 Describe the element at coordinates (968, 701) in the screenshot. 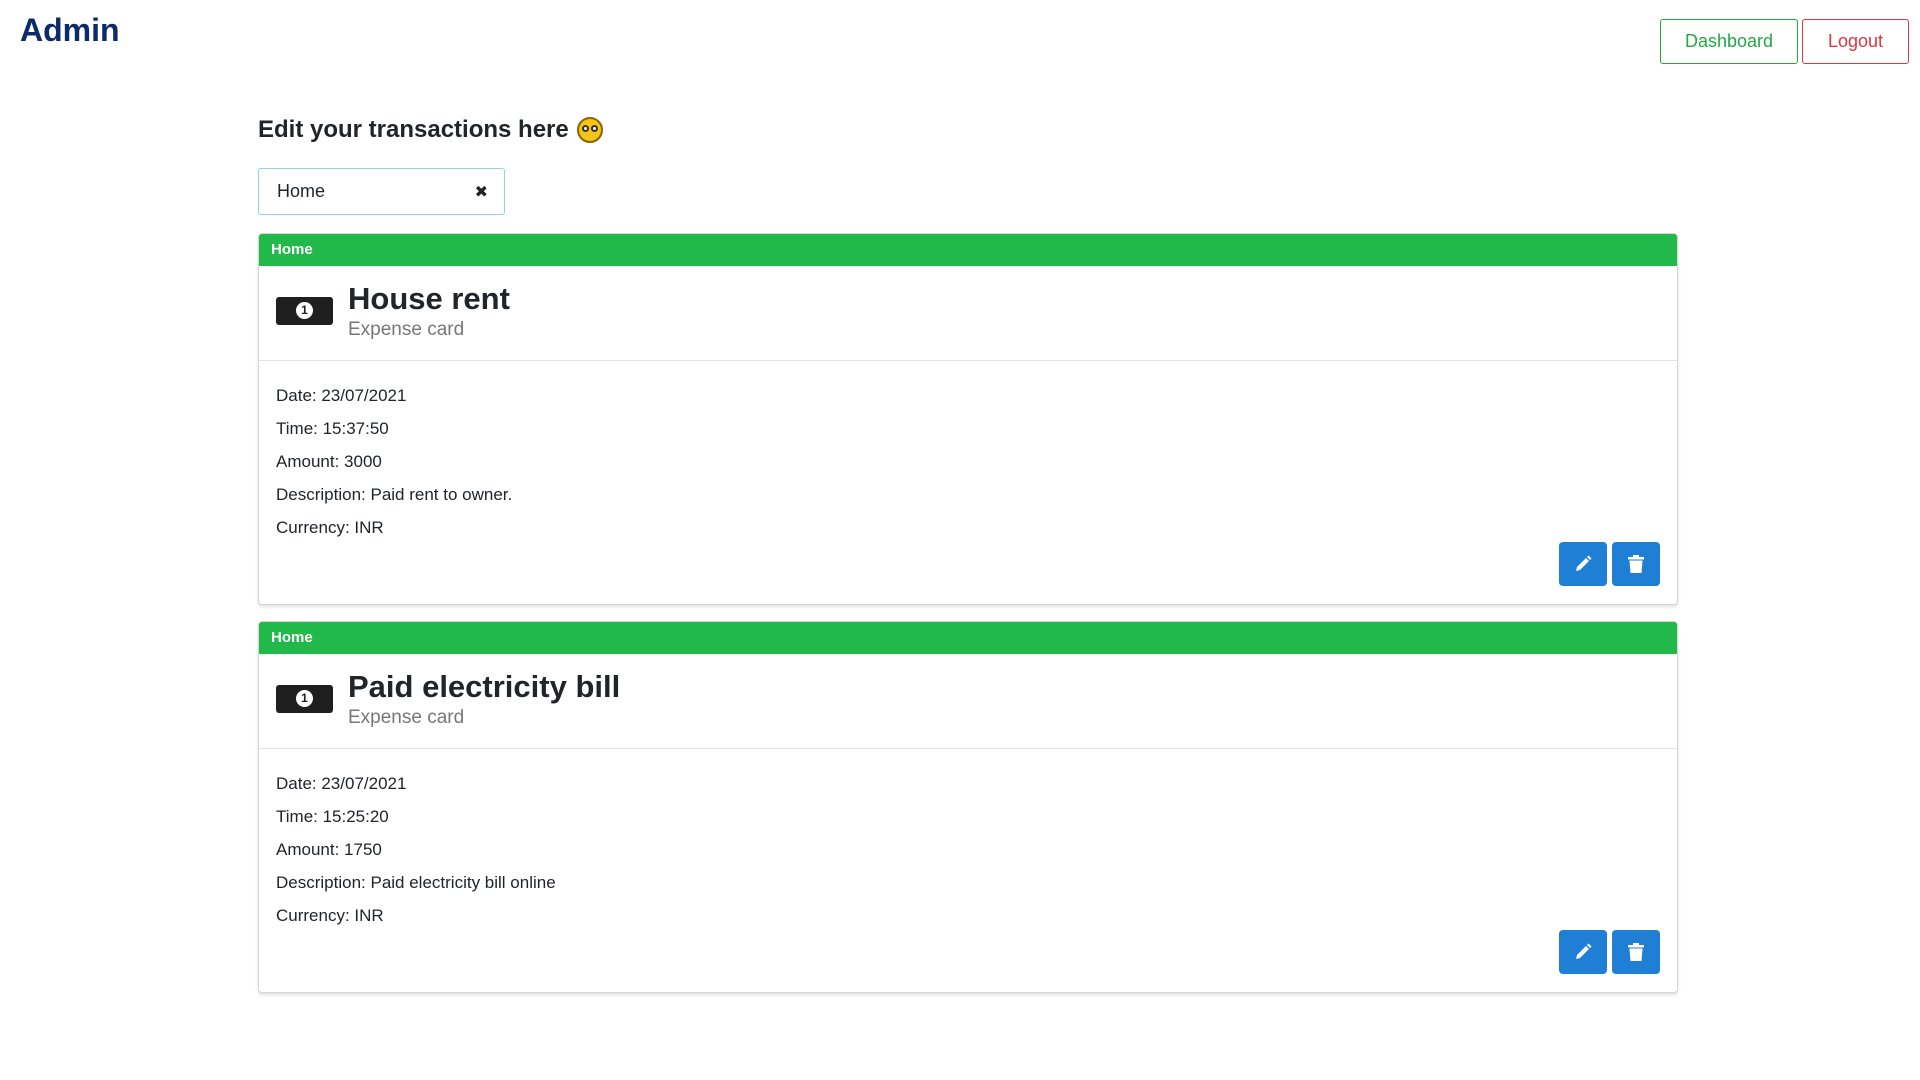

I see `card-header: Paid electricity bill Expense card` at that location.